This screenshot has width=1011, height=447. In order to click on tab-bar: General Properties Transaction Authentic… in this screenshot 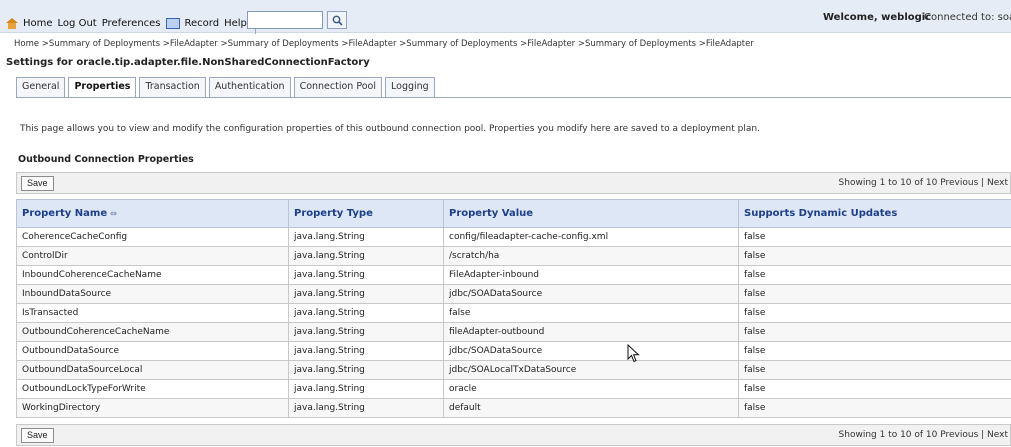, I will do `click(227, 87)`.